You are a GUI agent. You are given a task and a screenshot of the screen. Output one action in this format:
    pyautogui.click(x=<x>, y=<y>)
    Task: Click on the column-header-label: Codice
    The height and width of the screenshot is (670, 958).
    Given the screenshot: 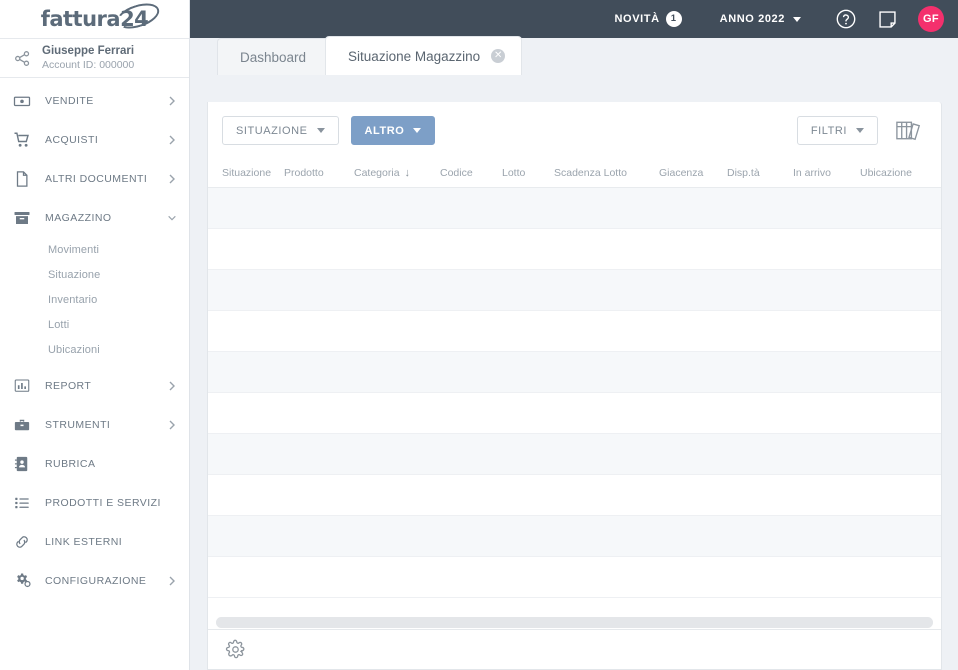 What is the action you would take?
    pyautogui.click(x=456, y=173)
    